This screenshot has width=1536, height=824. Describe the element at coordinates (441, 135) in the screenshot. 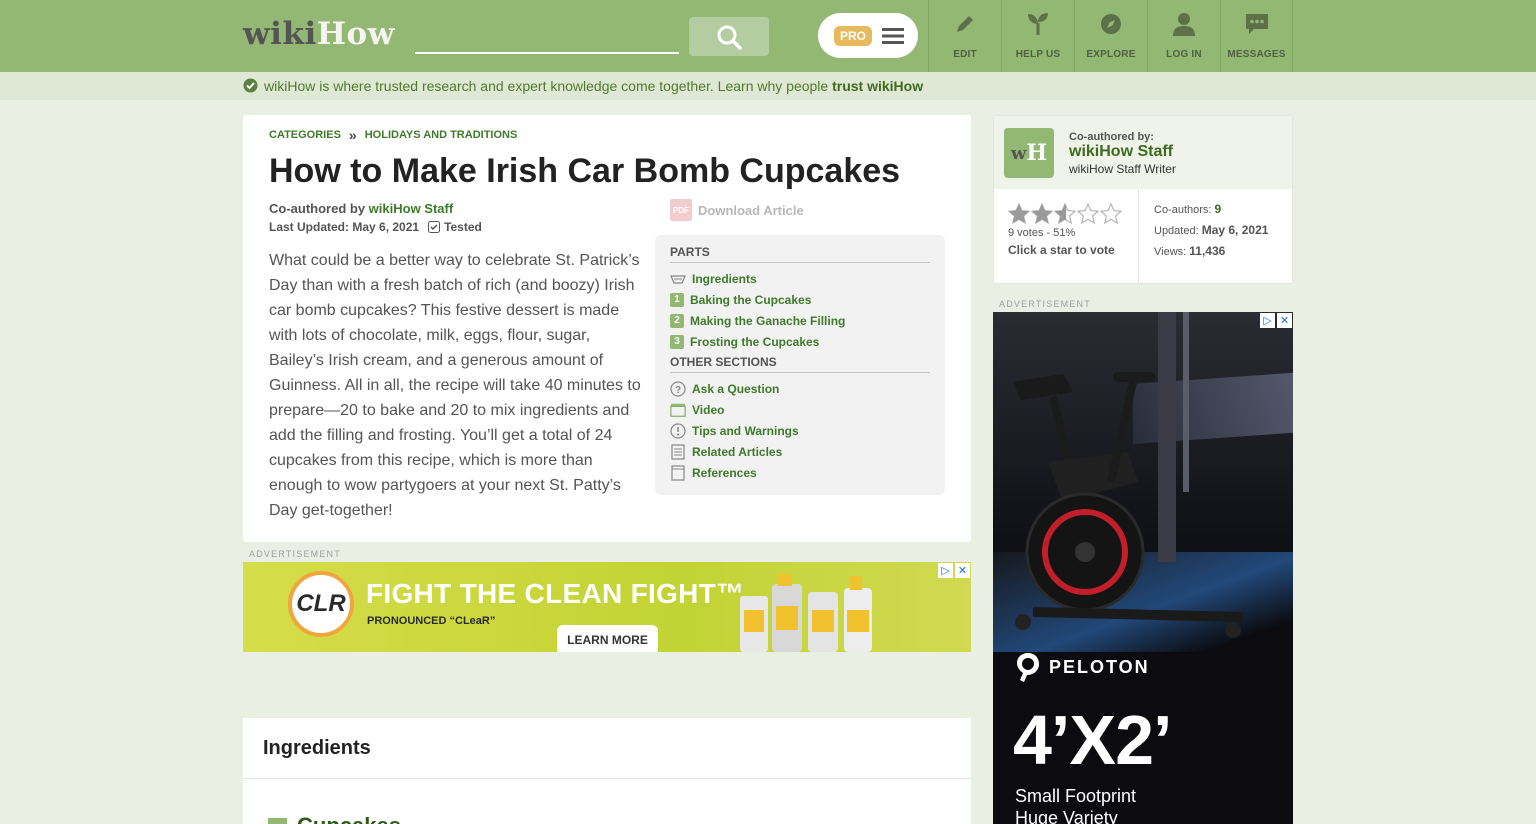

I see `breadcrumb-holidays: HOLIDAYS AND TRADITIONS` at that location.